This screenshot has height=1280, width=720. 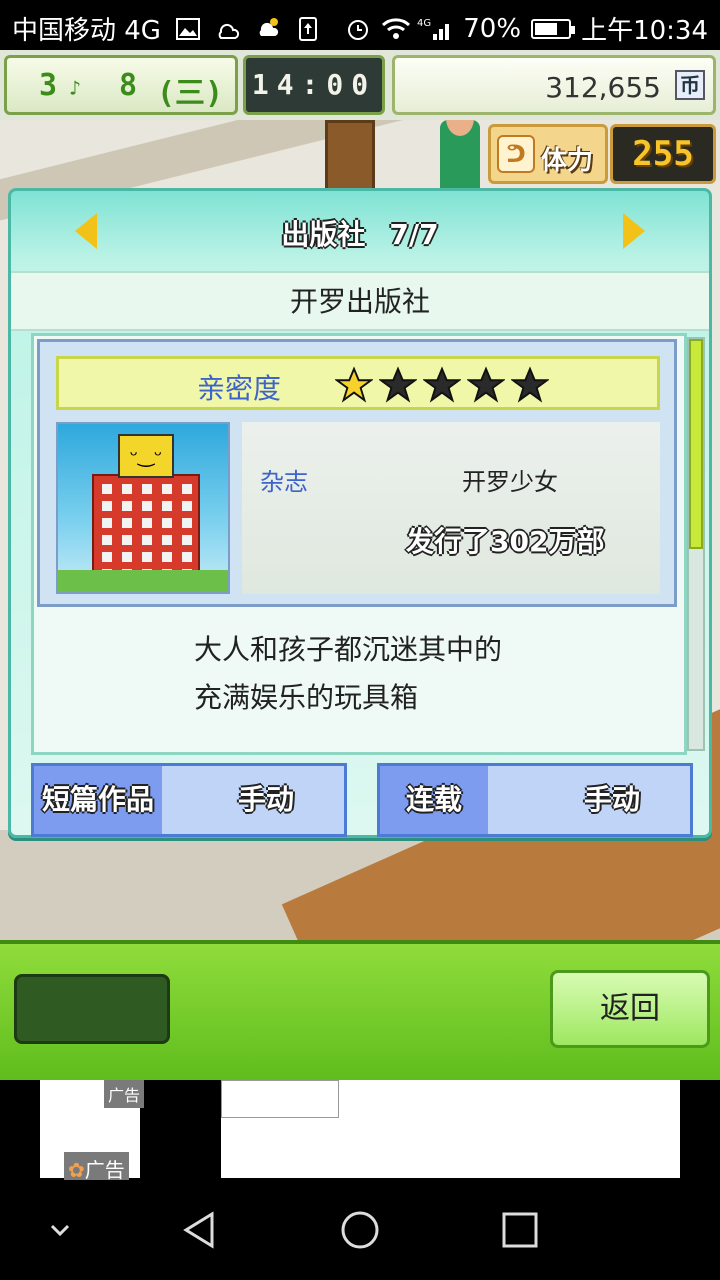 What do you see at coordinates (86, 31) in the screenshot?
I see `carrier-label: 中国移动 4G` at bounding box center [86, 31].